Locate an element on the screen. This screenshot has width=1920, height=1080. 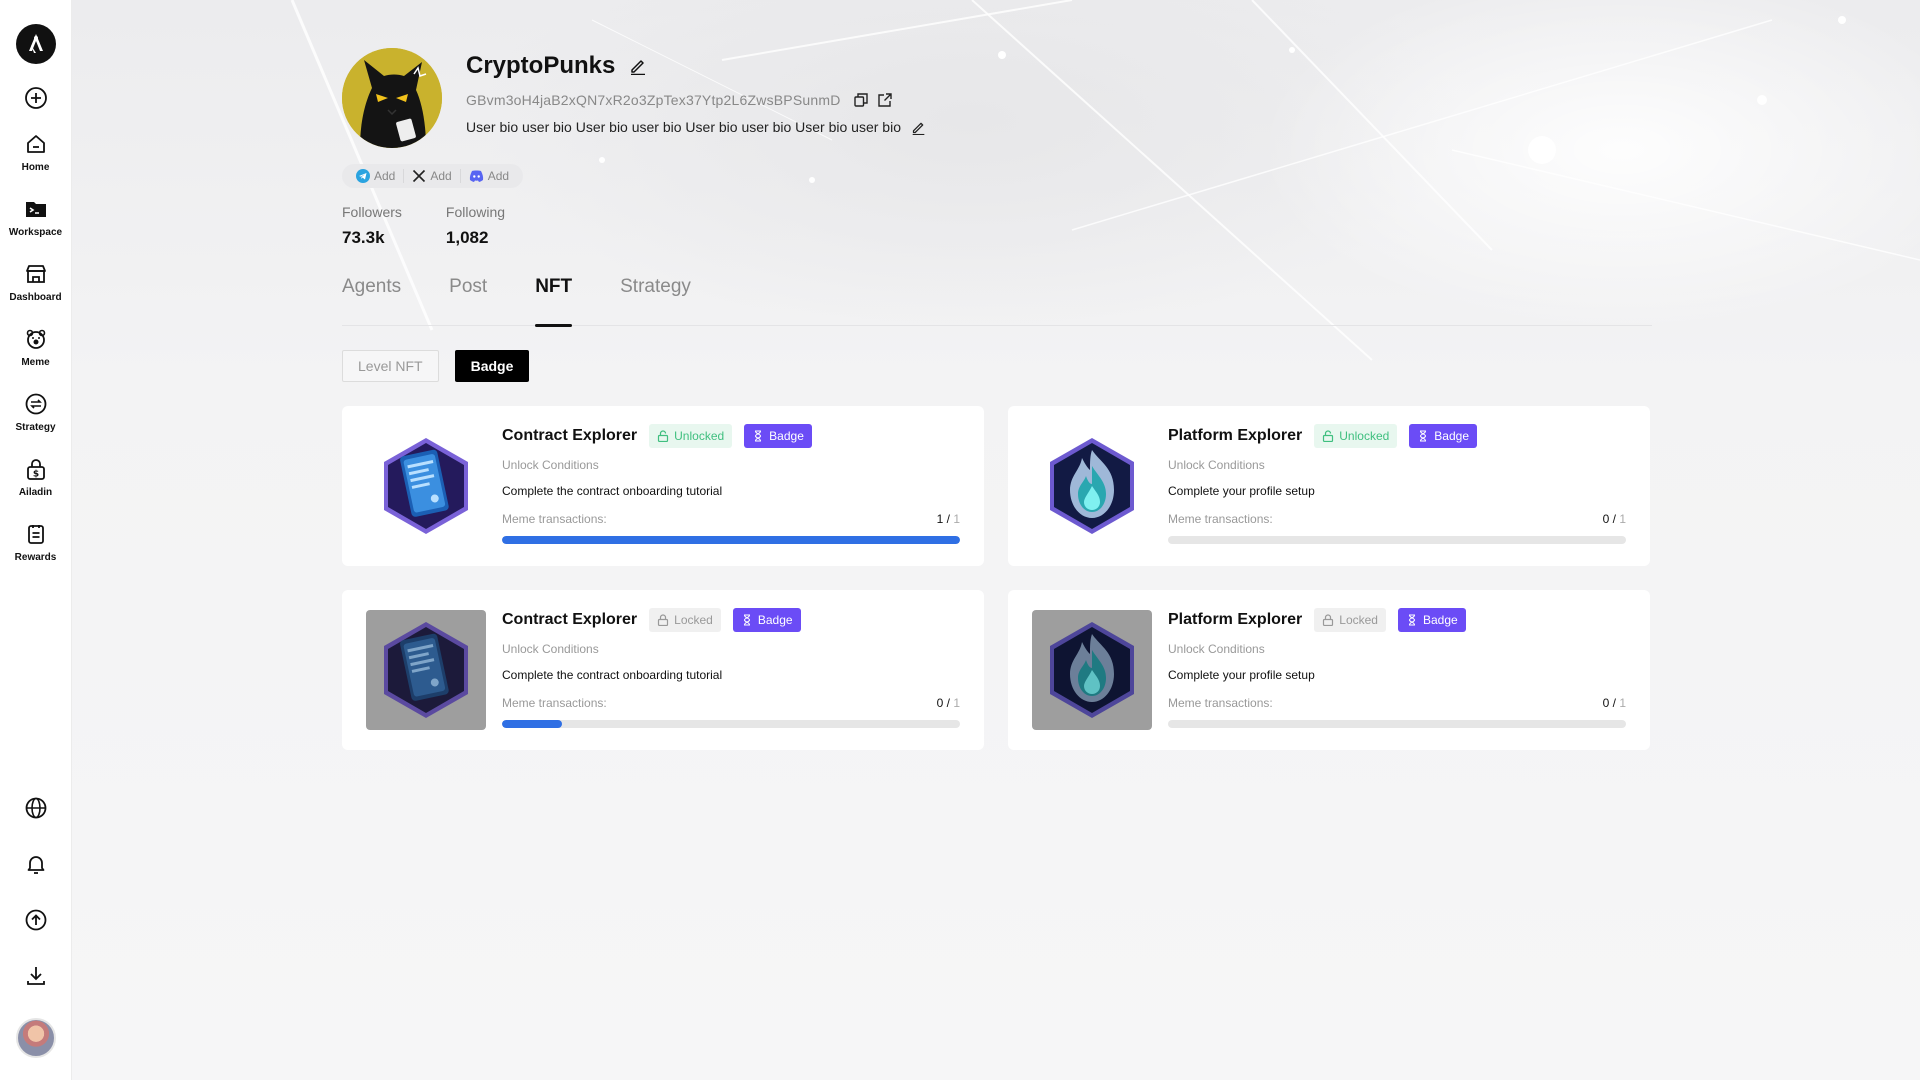
sidebar-item-label: Home is located at coordinates (35, 167).